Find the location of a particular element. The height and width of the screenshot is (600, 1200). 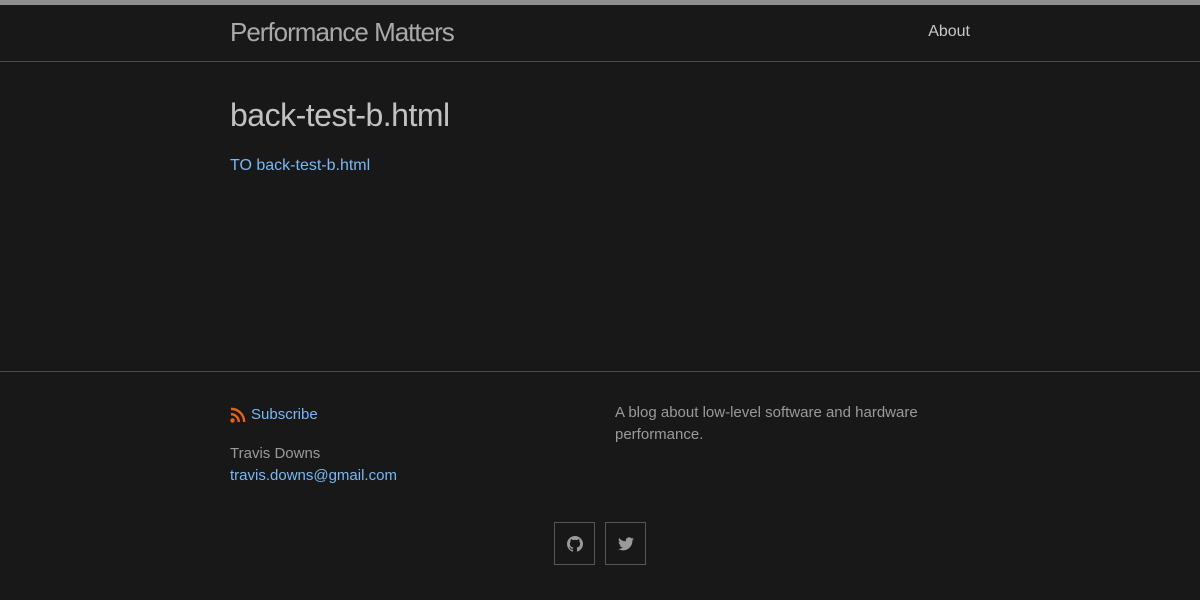

post-title: back-test-b.html is located at coordinates (340, 115).